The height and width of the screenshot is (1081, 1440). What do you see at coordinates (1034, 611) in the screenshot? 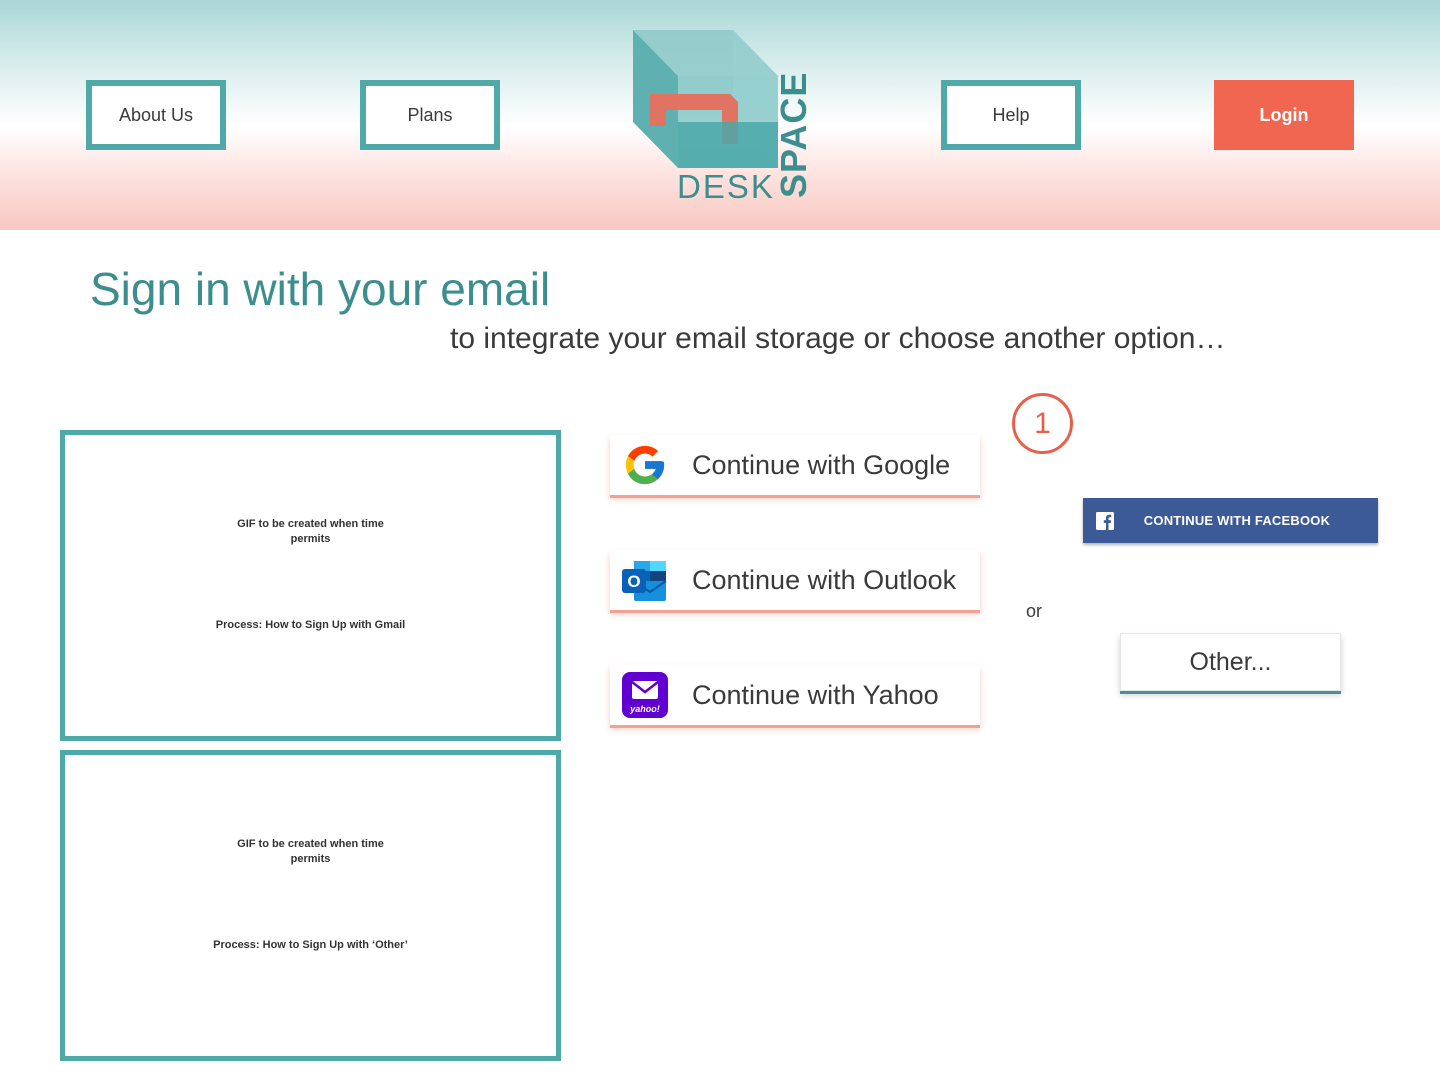
I see `or-separator: or` at bounding box center [1034, 611].